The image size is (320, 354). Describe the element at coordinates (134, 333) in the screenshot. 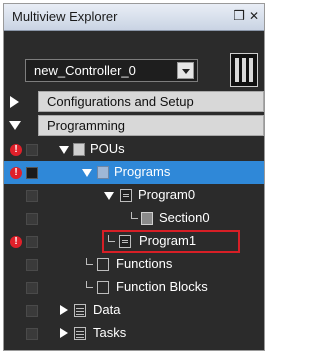

I see `tree-item-tasks: Tasks` at that location.